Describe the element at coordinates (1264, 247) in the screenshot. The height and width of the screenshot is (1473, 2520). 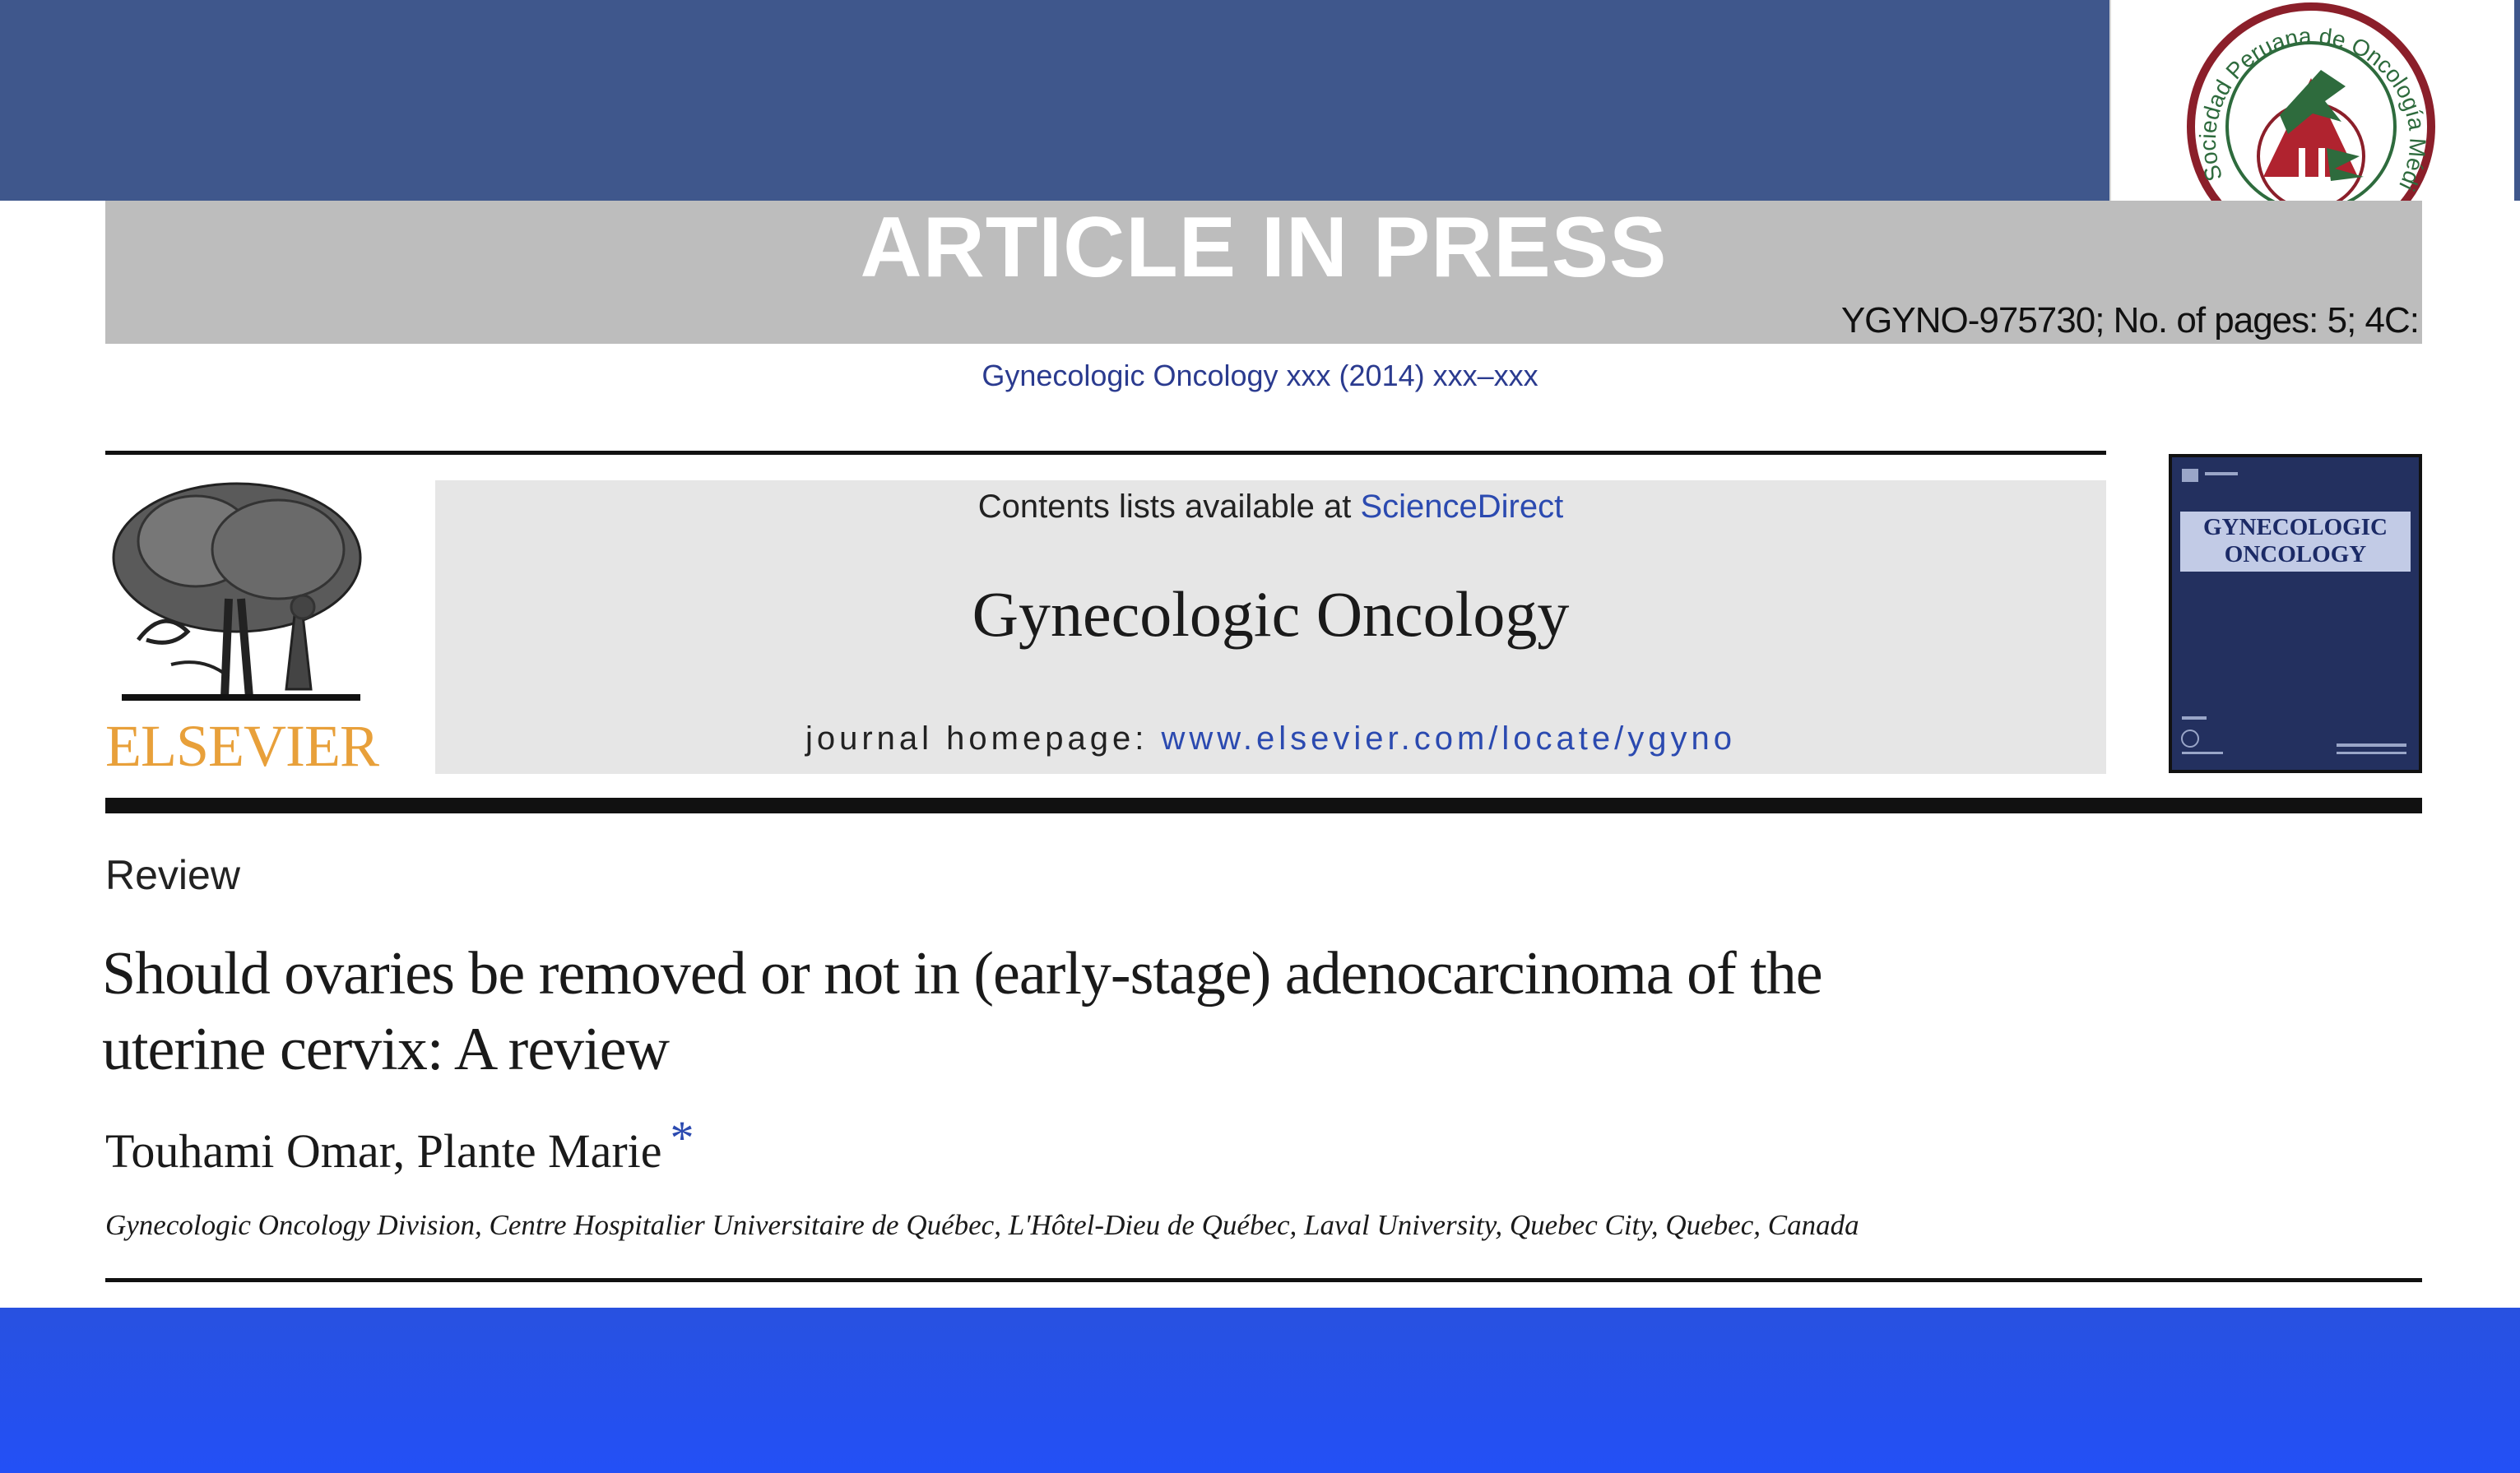
I see `article-in-press-title: ARTICLE IN PRESS` at that location.